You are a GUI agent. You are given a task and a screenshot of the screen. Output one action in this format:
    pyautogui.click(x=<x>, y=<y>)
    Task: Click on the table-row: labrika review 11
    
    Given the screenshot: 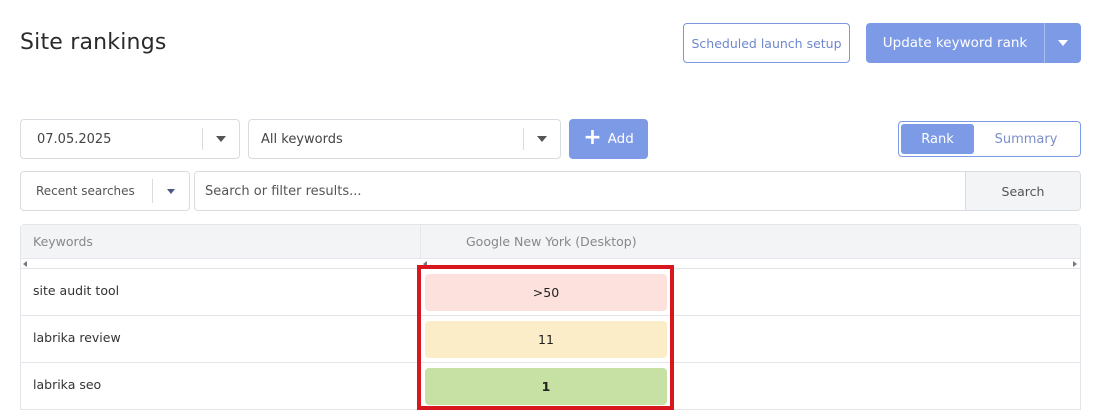 What is the action you would take?
    pyautogui.click(x=550, y=339)
    